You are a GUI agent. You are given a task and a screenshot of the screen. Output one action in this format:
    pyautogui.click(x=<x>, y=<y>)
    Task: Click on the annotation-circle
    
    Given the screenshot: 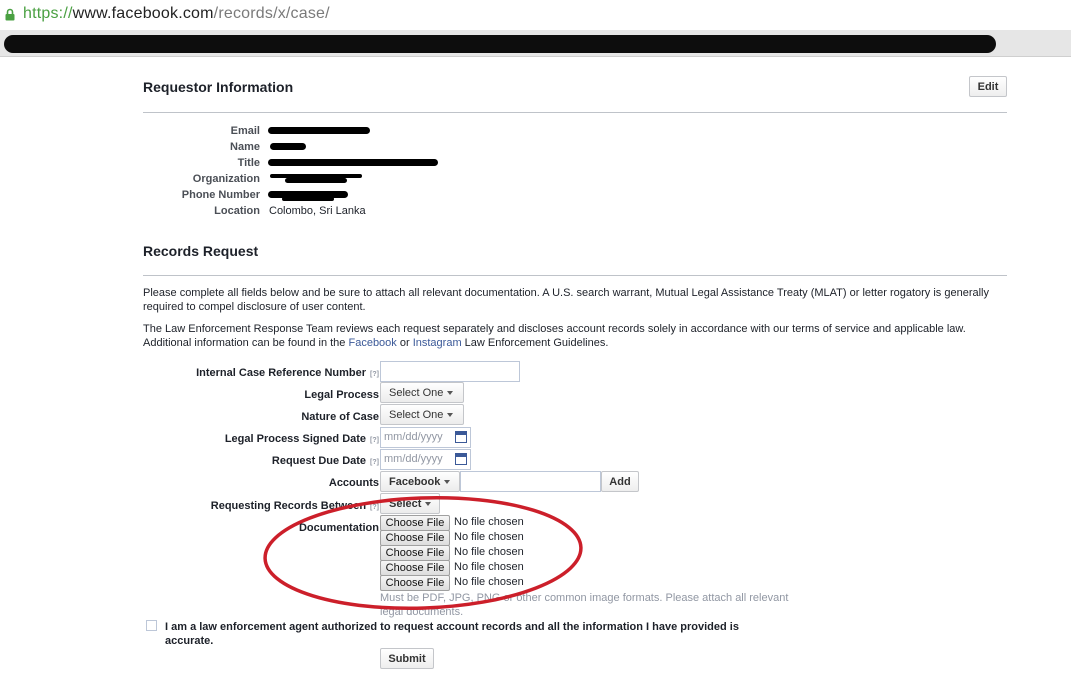 What is the action you would take?
    pyautogui.click(x=423, y=553)
    